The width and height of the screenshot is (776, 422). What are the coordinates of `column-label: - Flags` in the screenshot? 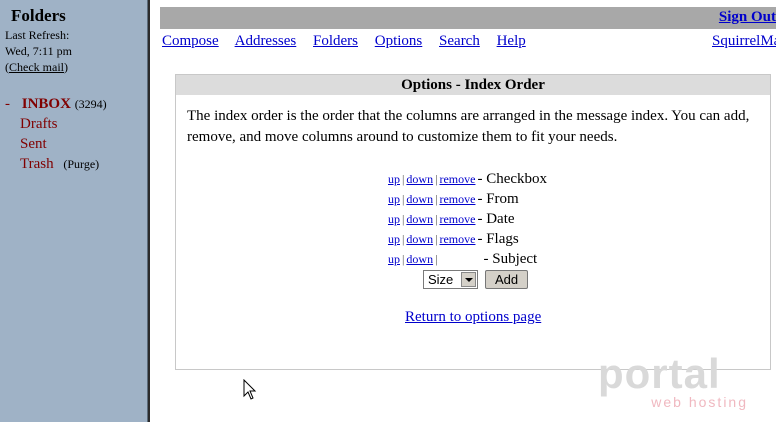 It's located at (498, 239).